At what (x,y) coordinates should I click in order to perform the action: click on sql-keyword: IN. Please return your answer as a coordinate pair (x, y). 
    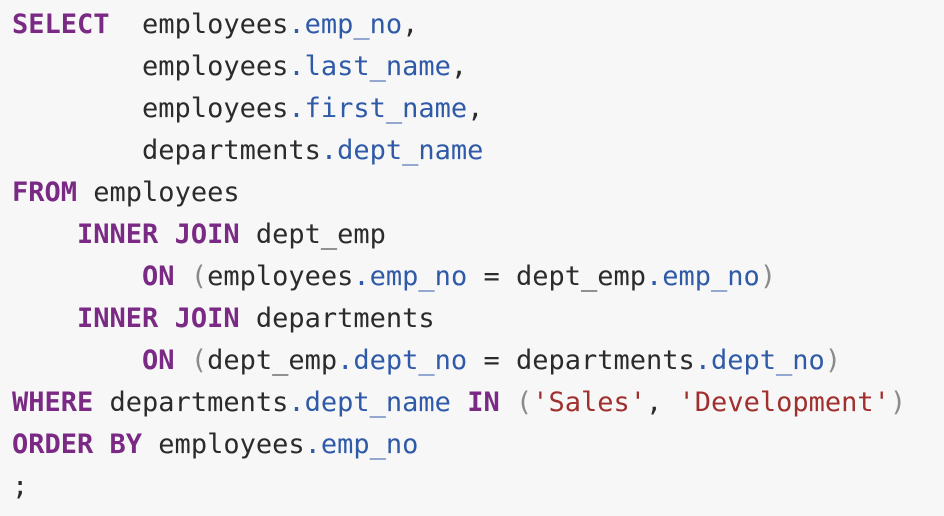
    Looking at the image, I should click on (483, 402).